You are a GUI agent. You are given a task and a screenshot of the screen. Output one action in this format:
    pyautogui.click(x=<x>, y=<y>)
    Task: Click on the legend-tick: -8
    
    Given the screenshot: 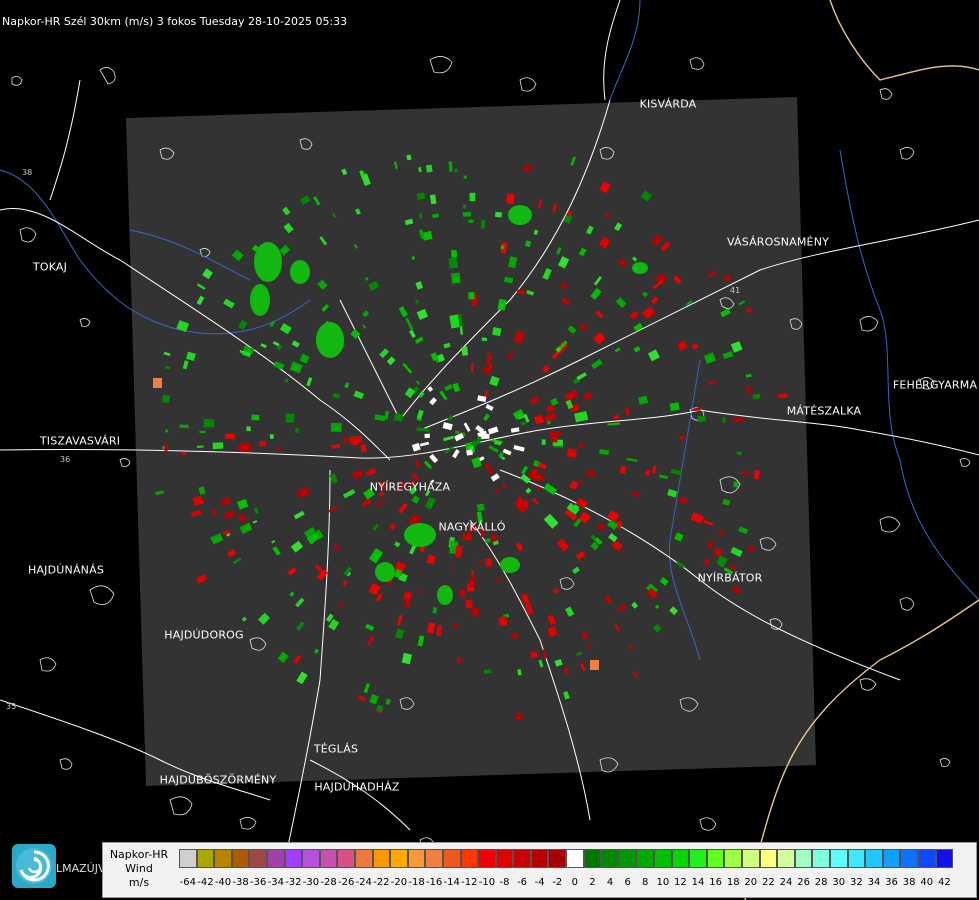 What is the action you would take?
    pyautogui.click(x=504, y=882)
    